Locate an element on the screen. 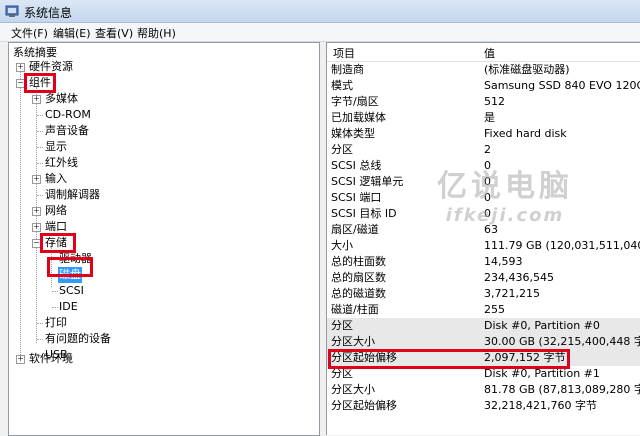 The height and width of the screenshot is (436, 640). row-value: Disk #0, Partition #0 is located at coordinates (542, 325).